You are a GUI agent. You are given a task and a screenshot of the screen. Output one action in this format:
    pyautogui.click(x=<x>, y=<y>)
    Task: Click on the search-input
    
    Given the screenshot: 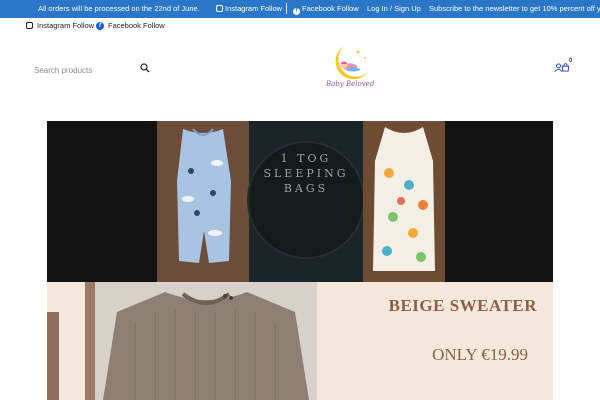 What is the action you would take?
    pyautogui.click(x=84, y=70)
    